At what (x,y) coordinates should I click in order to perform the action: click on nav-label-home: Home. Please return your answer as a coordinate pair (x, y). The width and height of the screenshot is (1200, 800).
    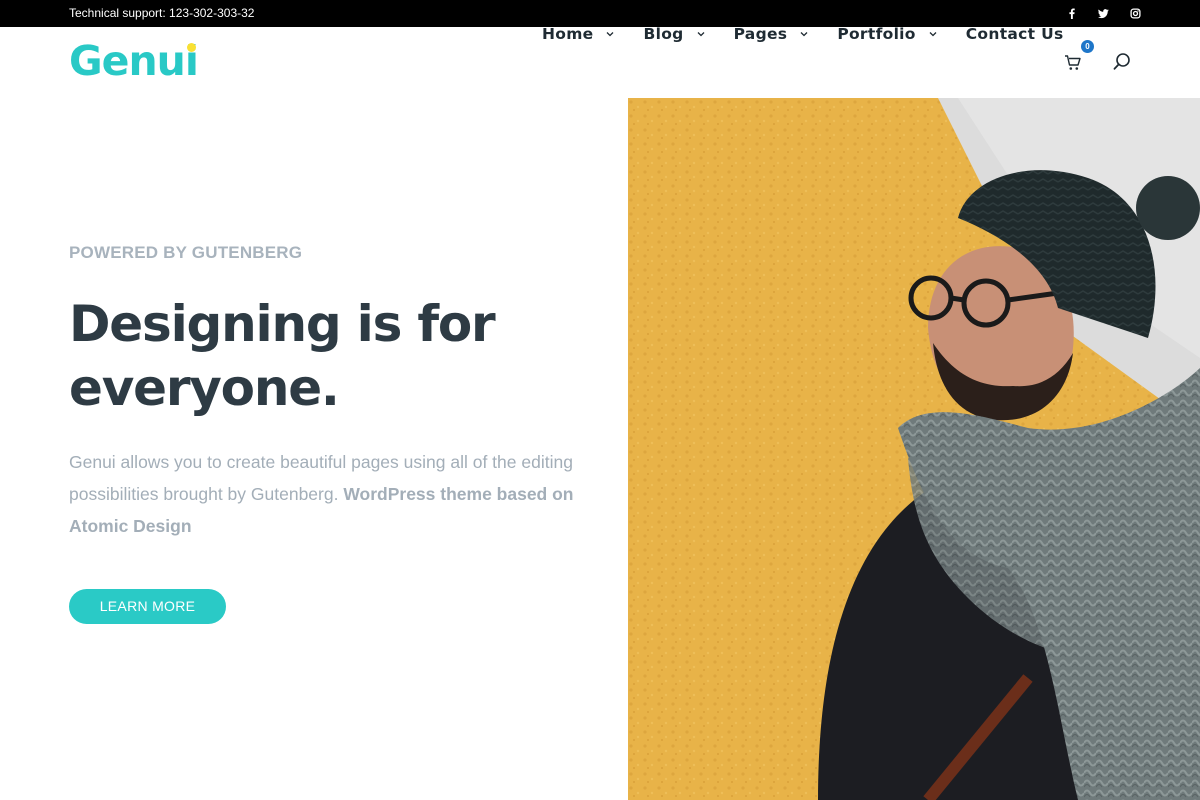
    Looking at the image, I should click on (568, 34).